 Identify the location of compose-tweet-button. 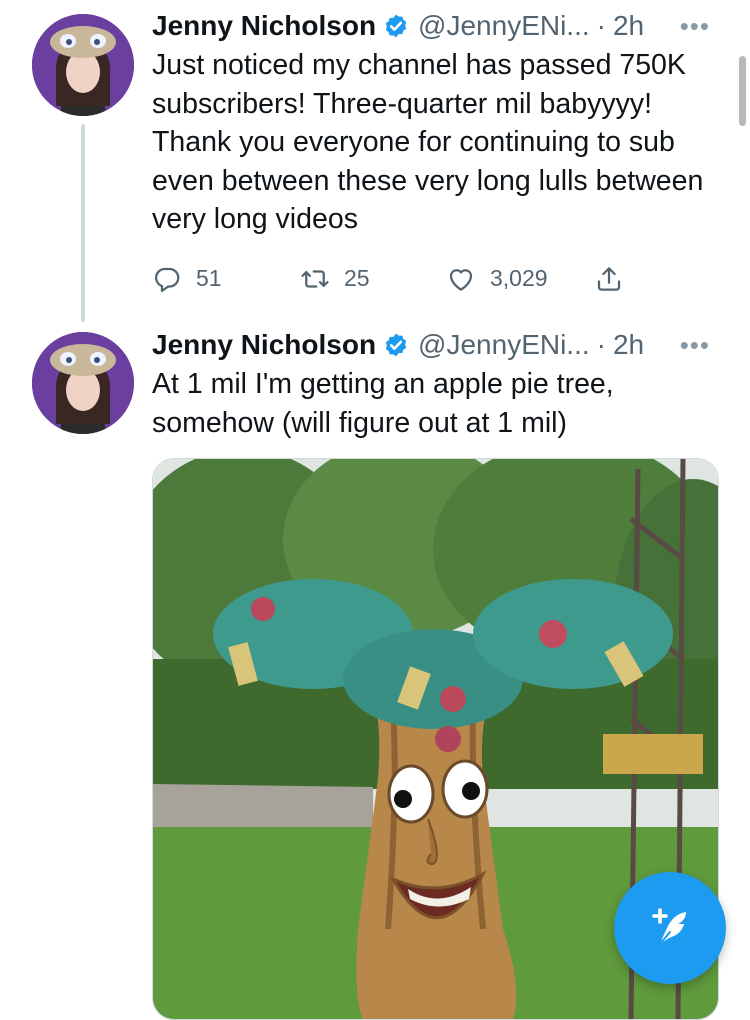
(670, 928).